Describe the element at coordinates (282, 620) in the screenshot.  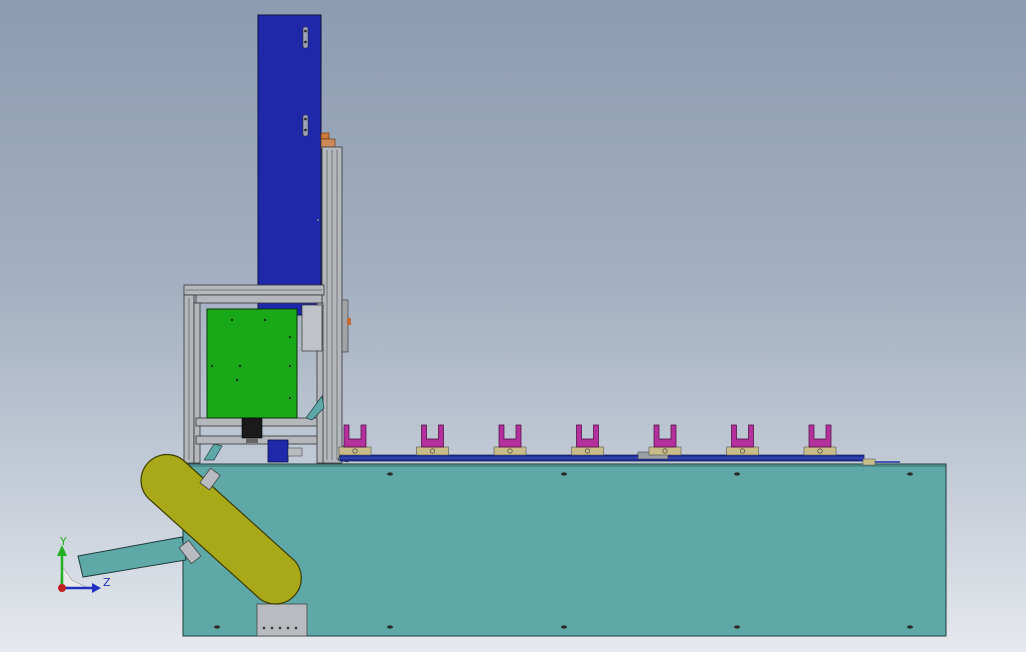
I see `belt-support-plate` at that location.